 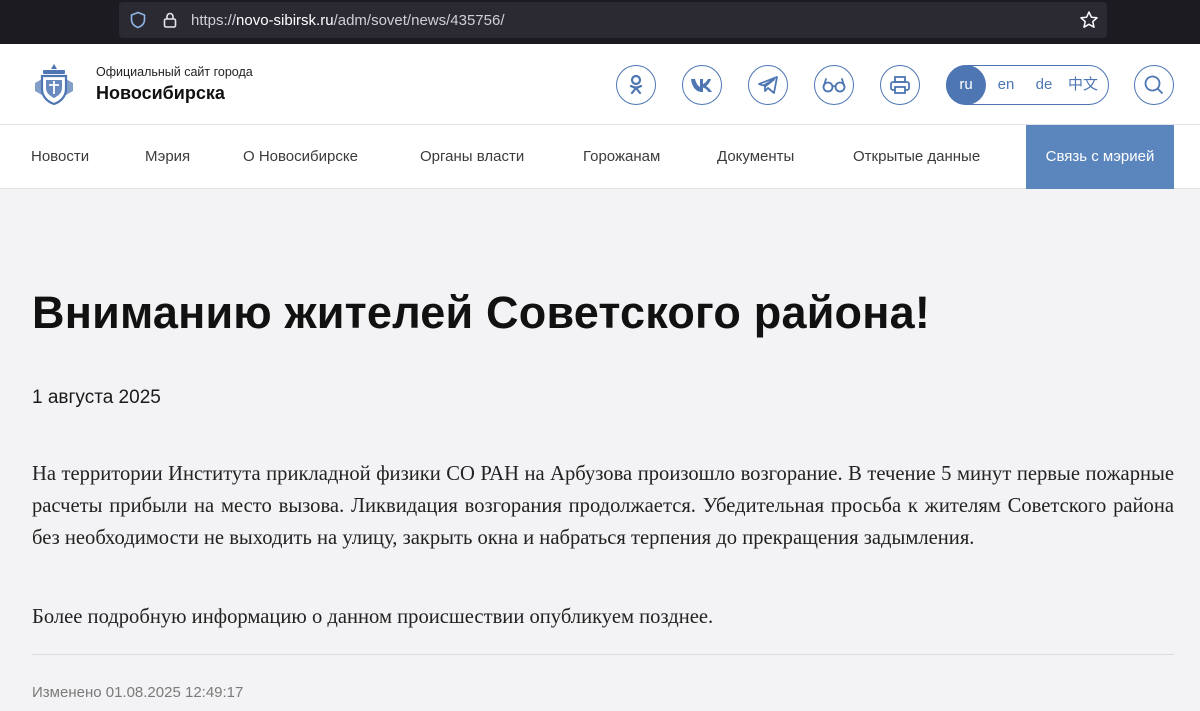 I want to click on page-title: Вниманию жителей Советского района!, so click(x=481, y=312).